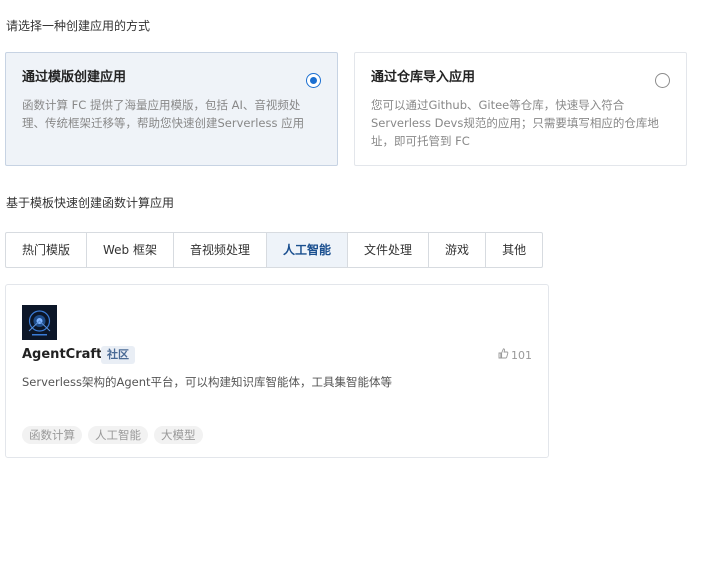  Describe the element at coordinates (308, 250) in the screenshot. I see `tab-ai: 人工智能` at that location.